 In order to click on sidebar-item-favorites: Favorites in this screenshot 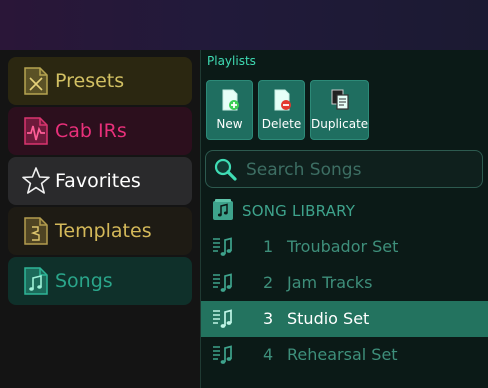, I will do `click(100, 181)`.